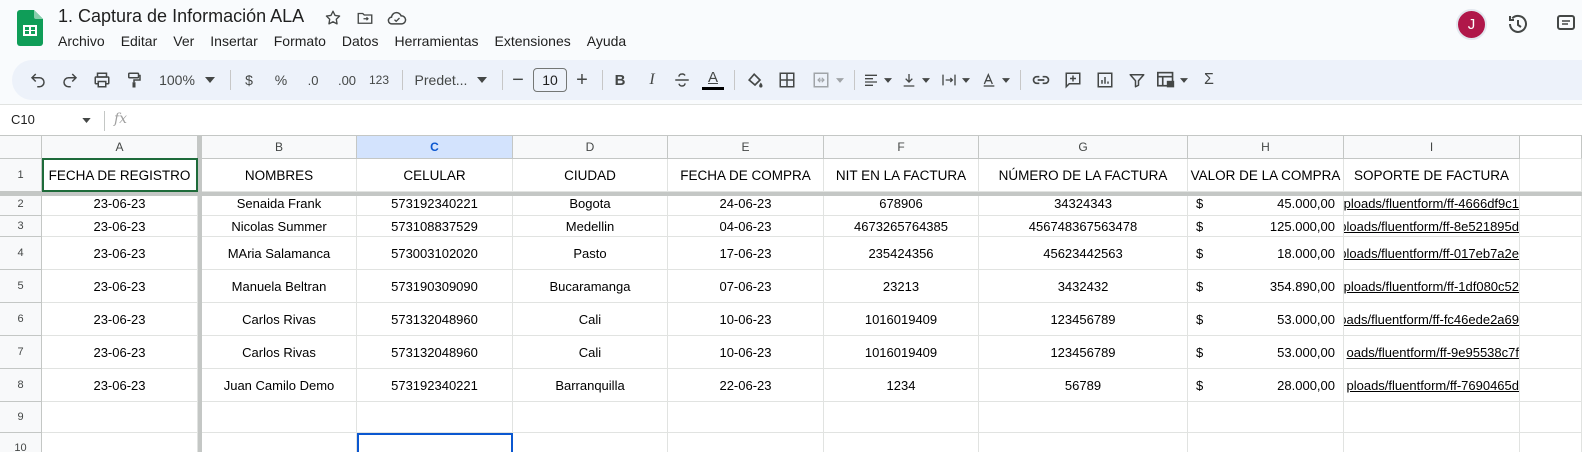 Image resolution: width=1582 pixels, height=452 pixels. I want to click on cloud-status-icon, so click(397, 18).